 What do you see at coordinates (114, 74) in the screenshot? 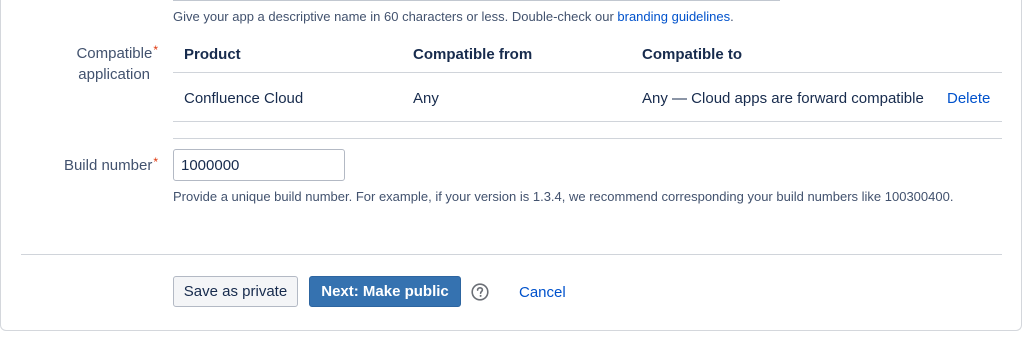
I see `compatible-label-line2: application` at bounding box center [114, 74].